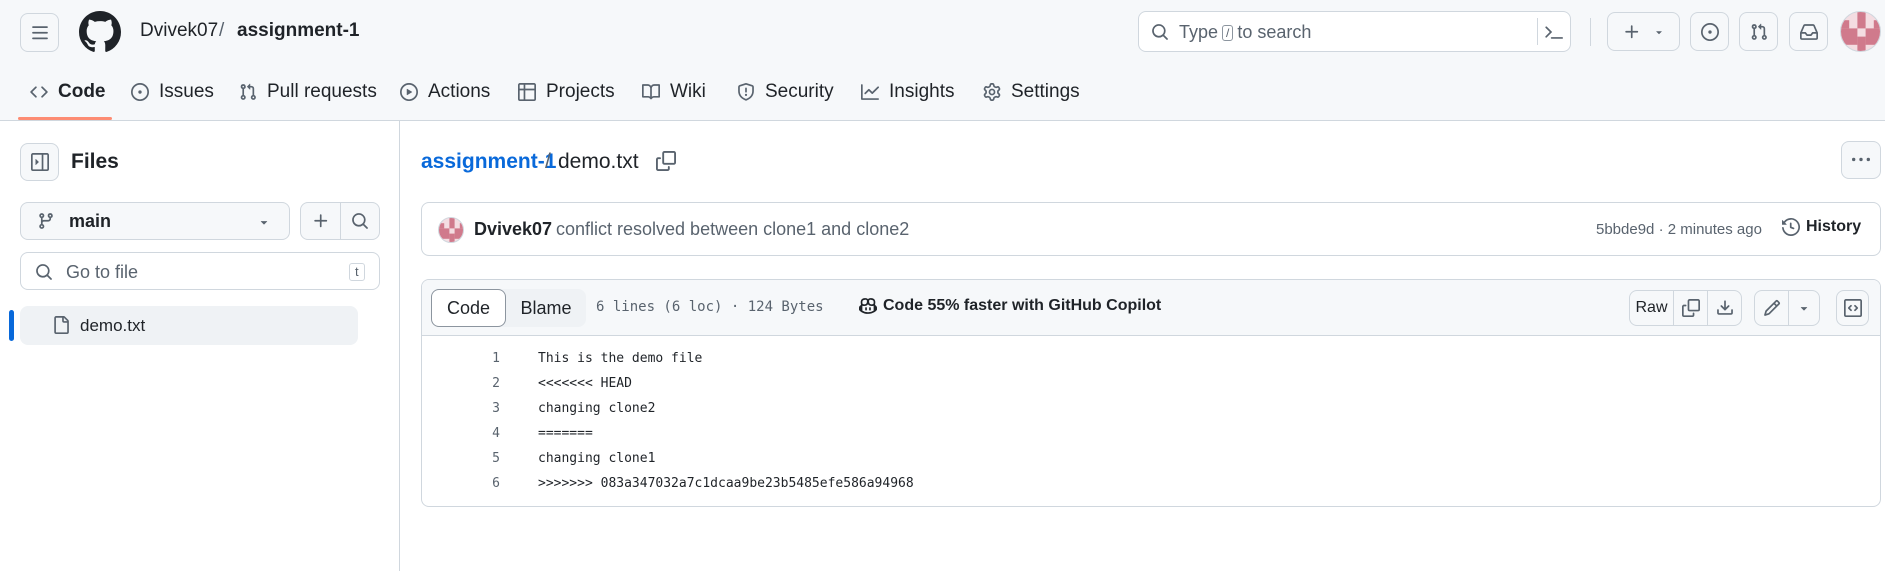 The image size is (1885, 571). Describe the element at coordinates (113, 325) in the screenshot. I see `file-tree-item-label: demo.txt` at that location.